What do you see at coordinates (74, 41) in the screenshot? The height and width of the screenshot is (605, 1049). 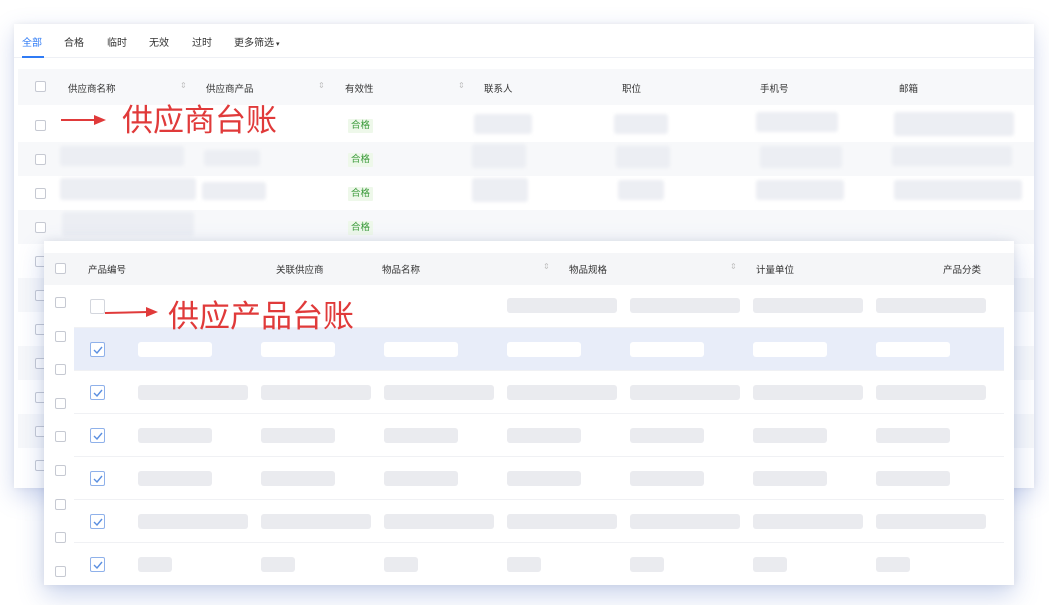 I see `filter-tab-qualified: 合格` at bounding box center [74, 41].